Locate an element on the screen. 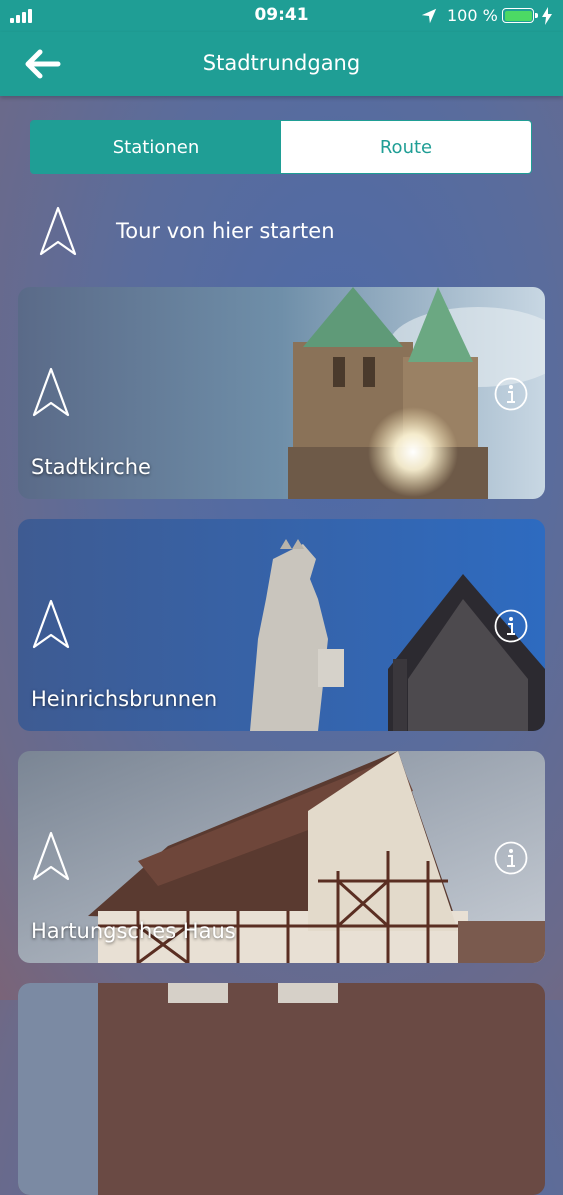 This screenshot has height=1195, width=563. location-services-icon is located at coordinates (429, 16).